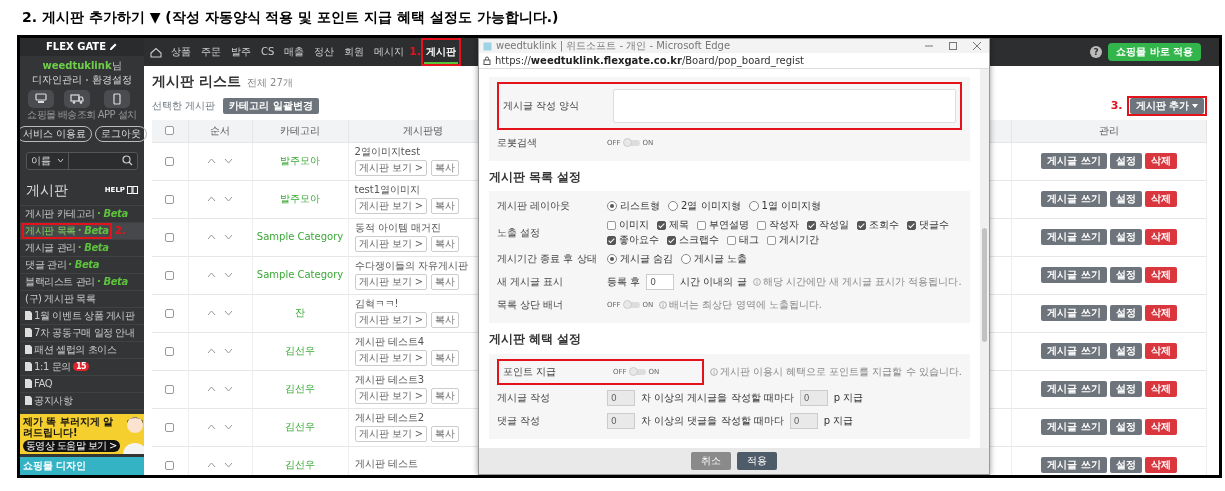 The height and width of the screenshot is (491, 1225). What do you see at coordinates (82, 265) in the screenshot?
I see `sidebar-item: 댓글 관리 · Beta` at bounding box center [82, 265].